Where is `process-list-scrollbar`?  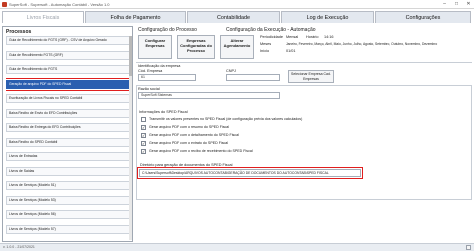 process-list-scrollbar is located at coordinates (130, 138).